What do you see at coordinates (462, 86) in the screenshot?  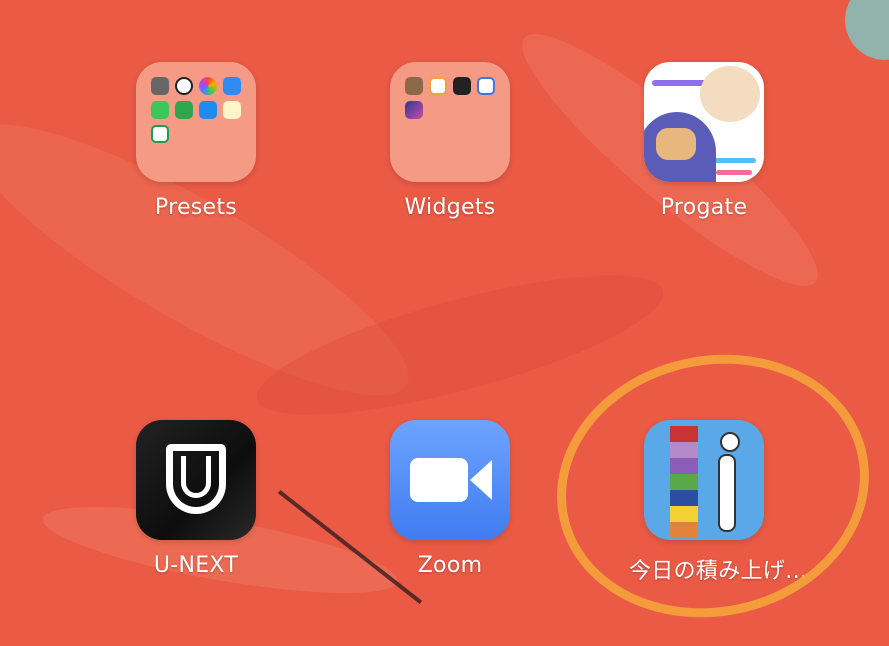 I see `calculator-icon` at bounding box center [462, 86].